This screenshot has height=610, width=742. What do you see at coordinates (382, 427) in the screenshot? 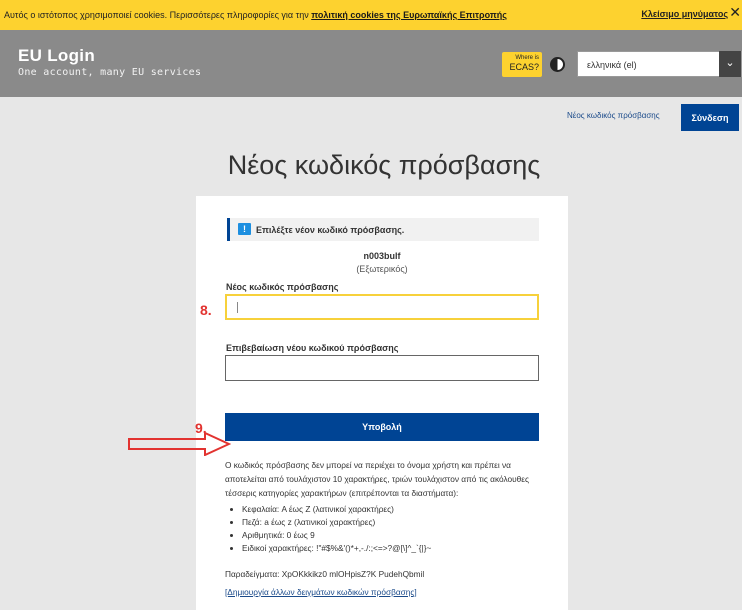
I see `submit-button: Υποβολή` at bounding box center [382, 427].